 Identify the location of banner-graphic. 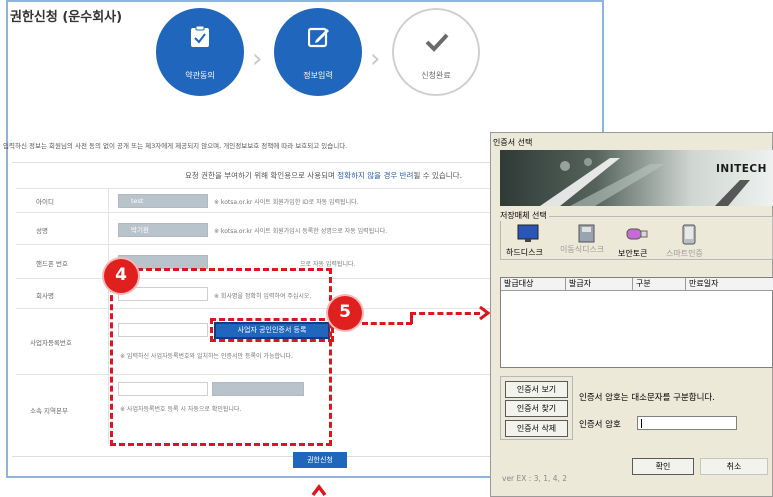
(645, 182).